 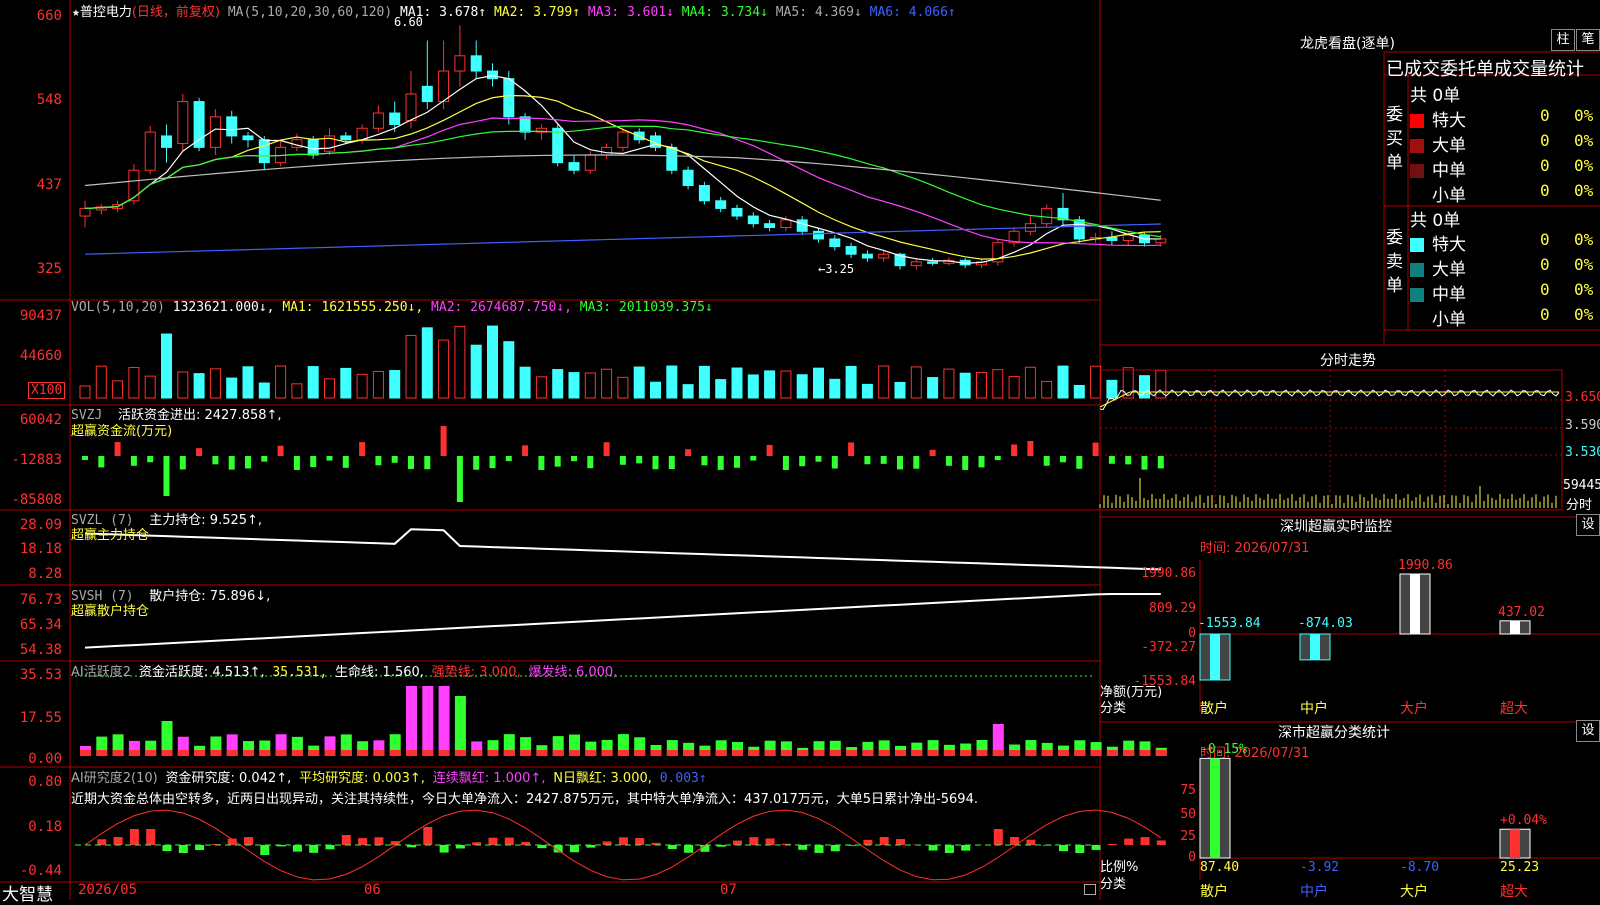 What do you see at coordinates (1414, 708) in the screenshot?
I see `szm-category-label: 大户` at bounding box center [1414, 708].